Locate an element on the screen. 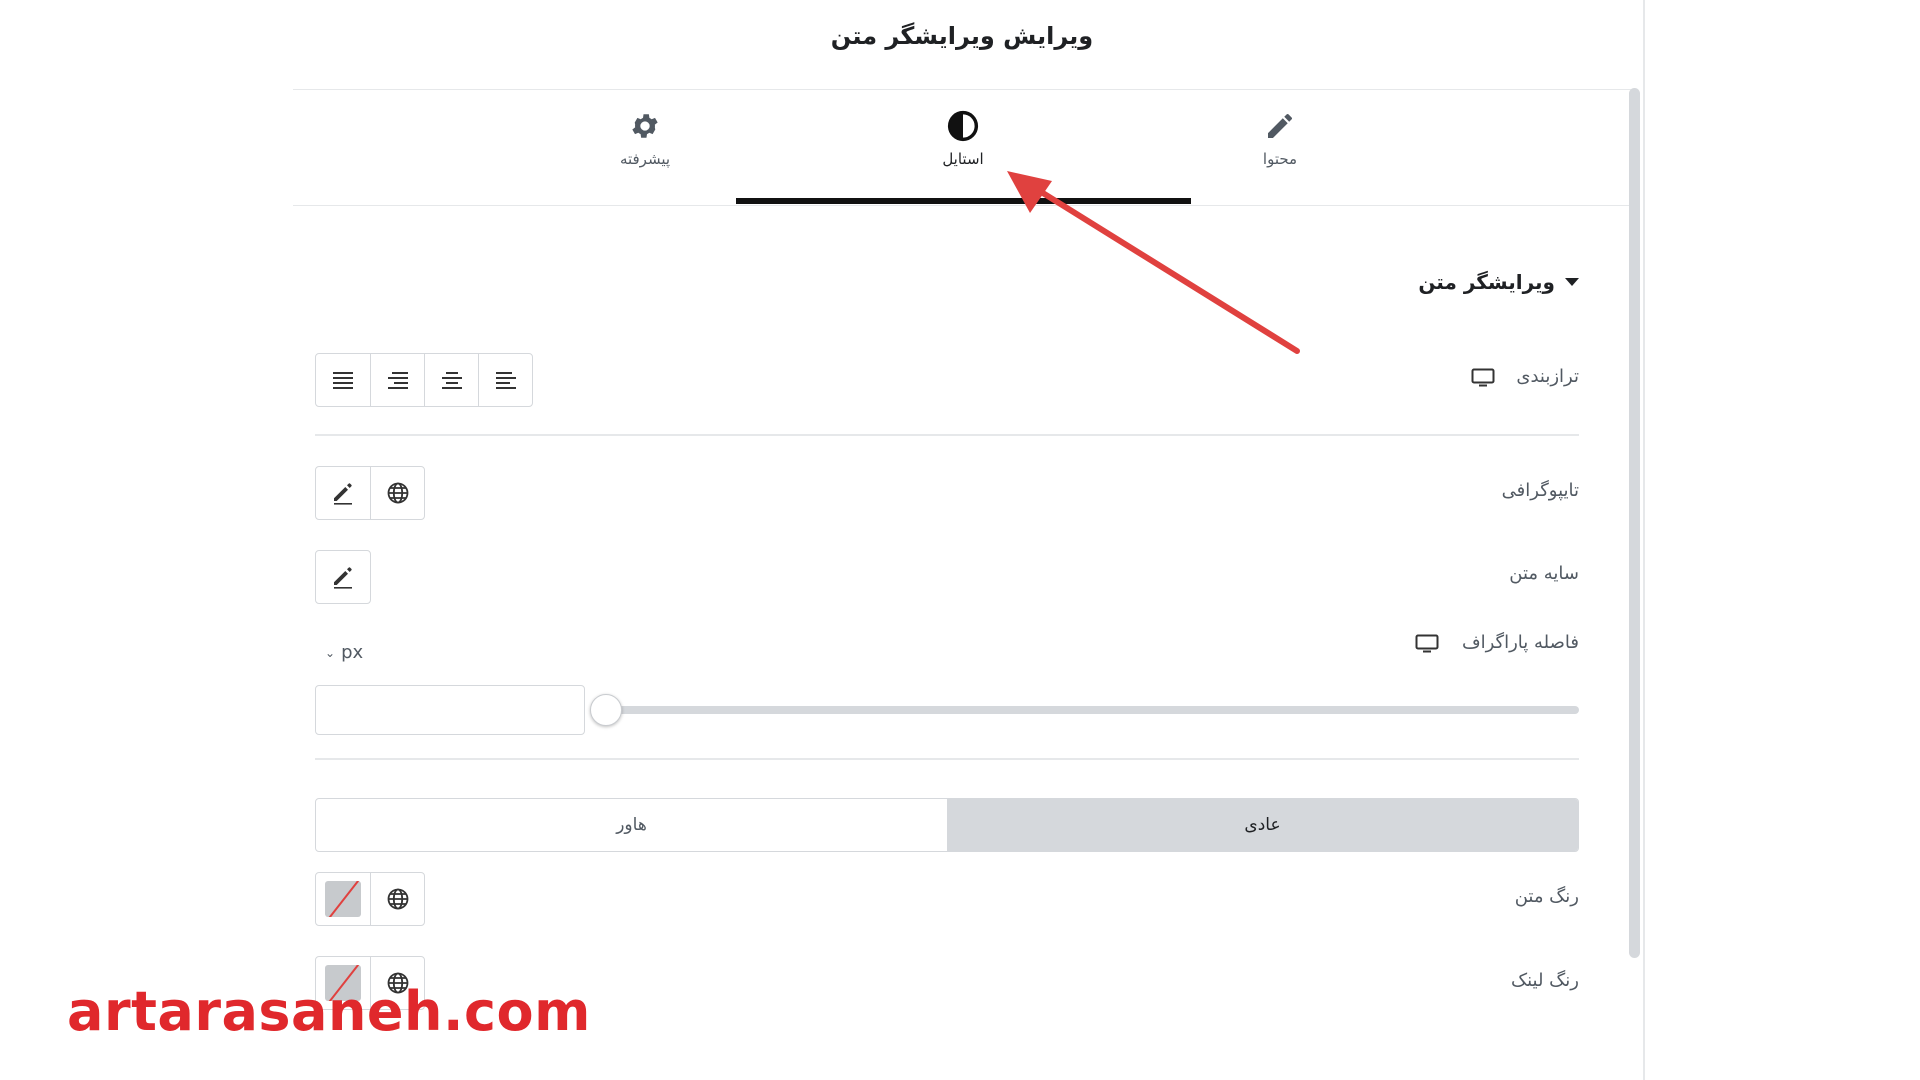 The height and width of the screenshot is (1080, 1920). text-color-picker is located at coordinates (343, 899).